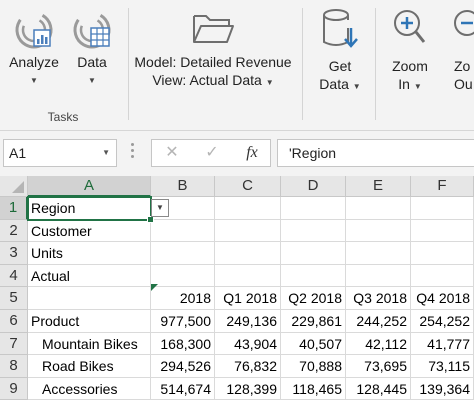 This screenshot has height=400, width=474. I want to click on cell-f6: 254,252, so click(442, 321).